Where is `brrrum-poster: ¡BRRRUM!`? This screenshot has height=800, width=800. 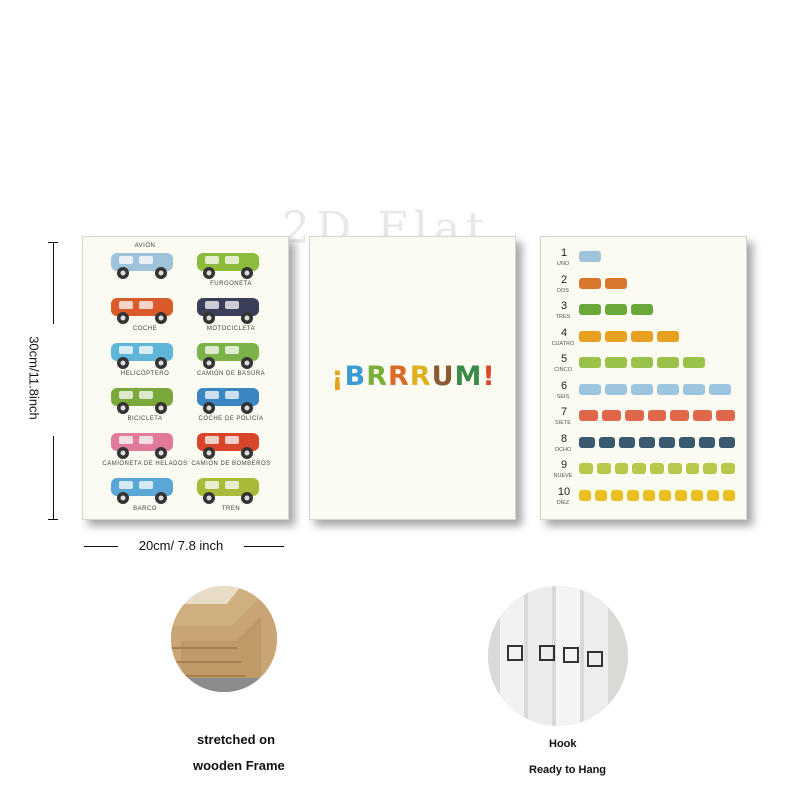 brrrum-poster: ¡BRRRUM! is located at coordinates (412, 378).